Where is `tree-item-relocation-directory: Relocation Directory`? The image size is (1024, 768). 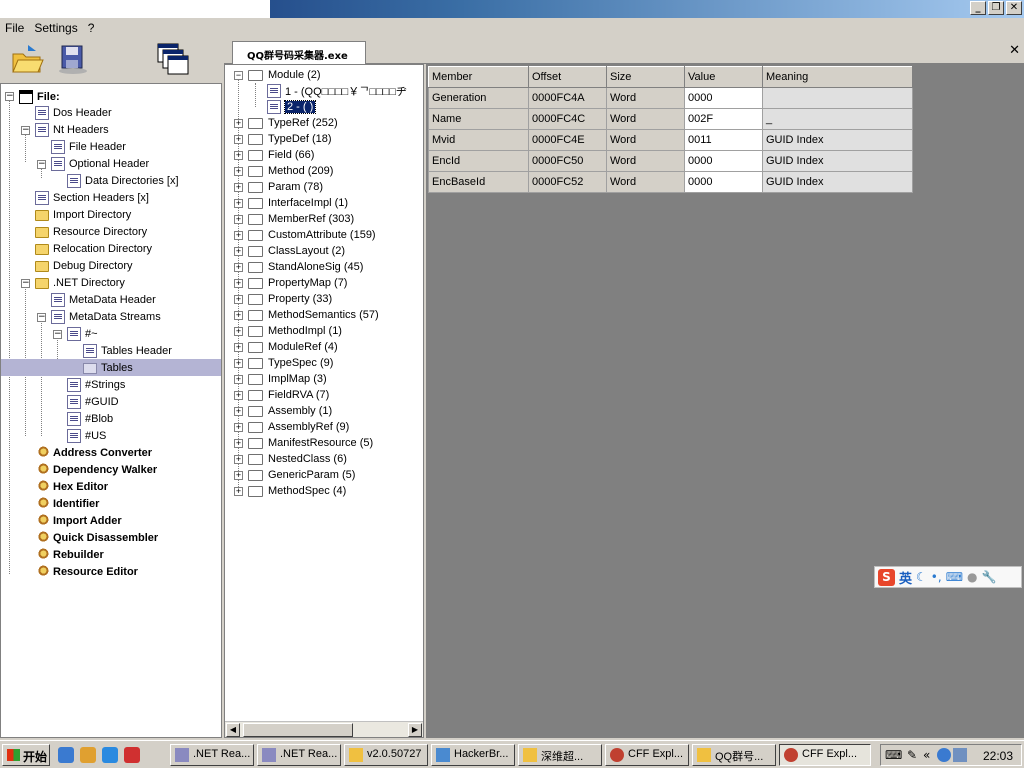 tree-item-relocation-directory: Relocation Directory is located at coordinates (93, 248).